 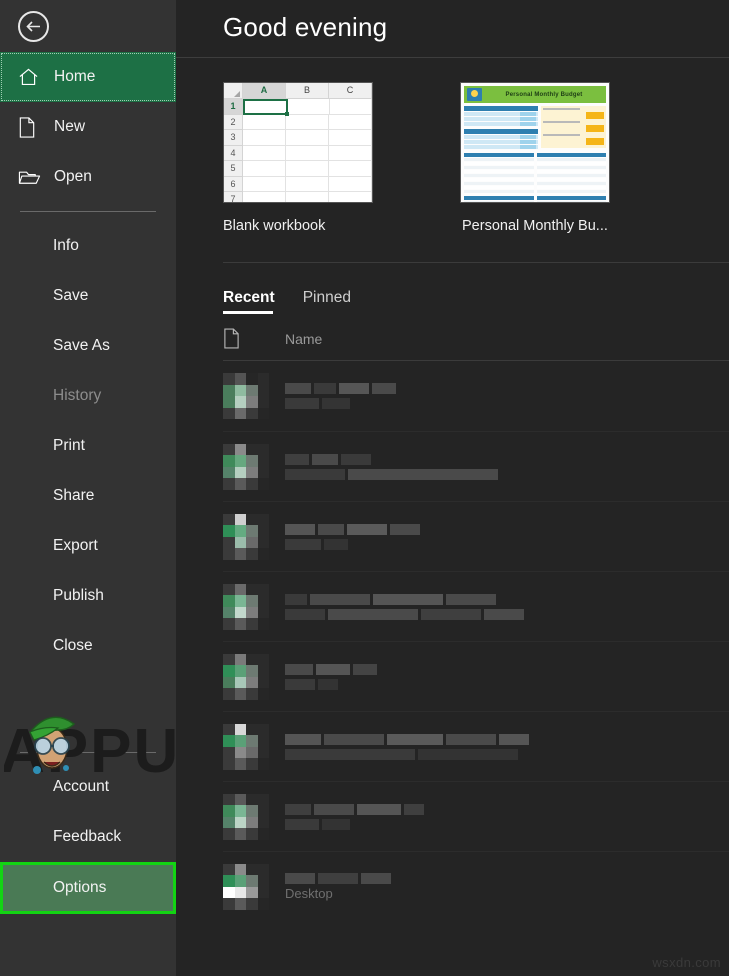 What do you see at coordinates (594, 128) in the screenshot?
I see `budget-highlight-value` at bounding box center [594, 128].